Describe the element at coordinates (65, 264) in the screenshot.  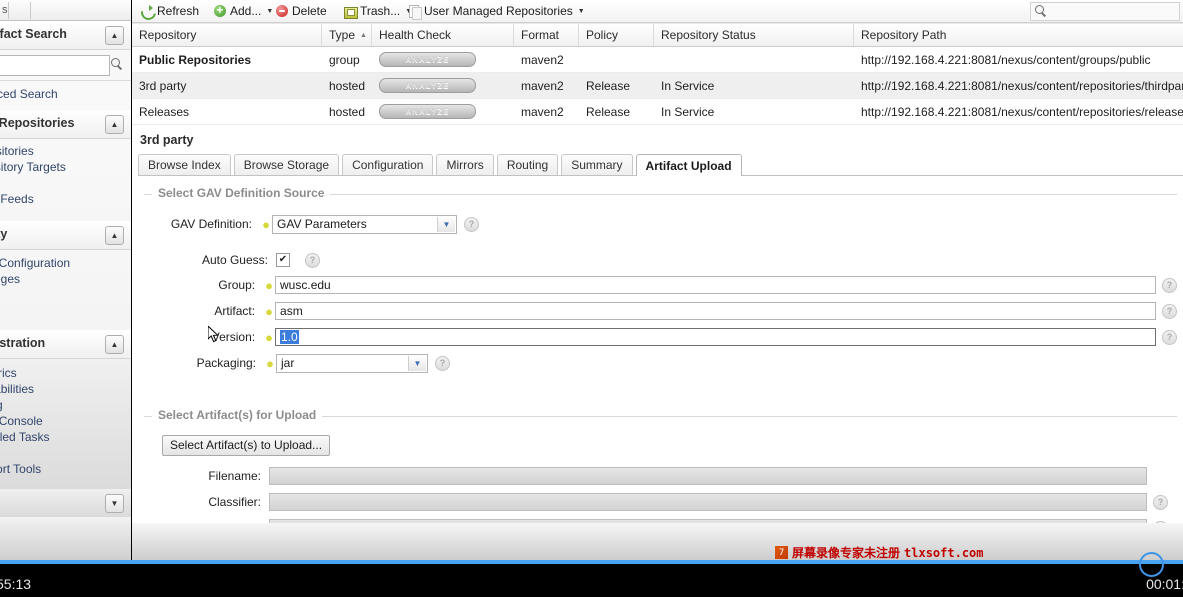
I see `sidebar-item-server-configuration: Server Configuration` at that location.